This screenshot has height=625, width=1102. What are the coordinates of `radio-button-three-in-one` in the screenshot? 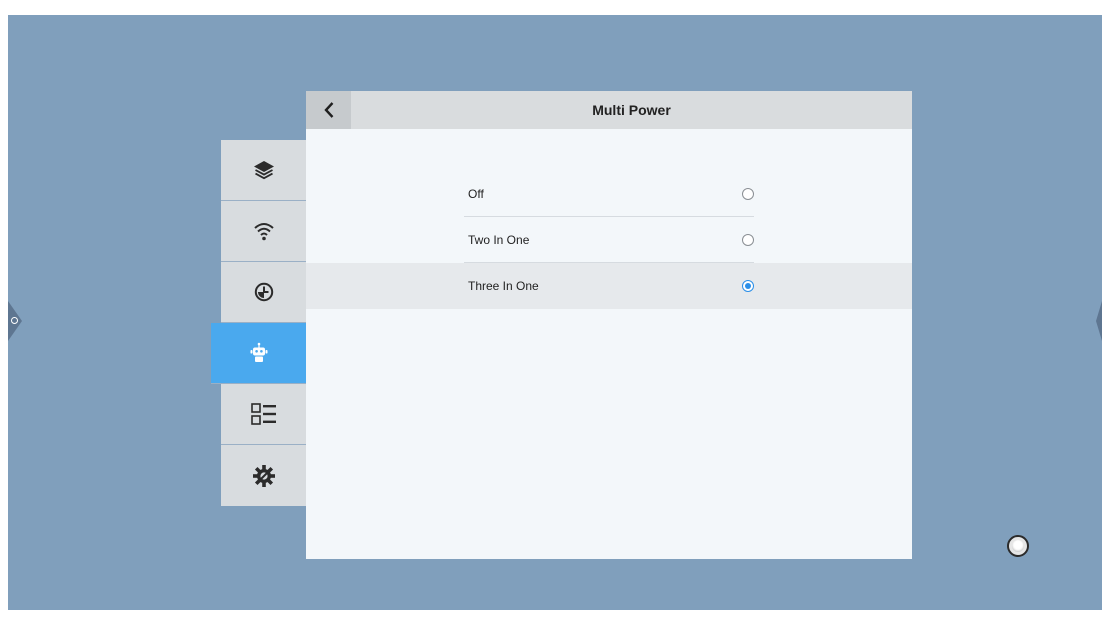 It's located at (748, 286).